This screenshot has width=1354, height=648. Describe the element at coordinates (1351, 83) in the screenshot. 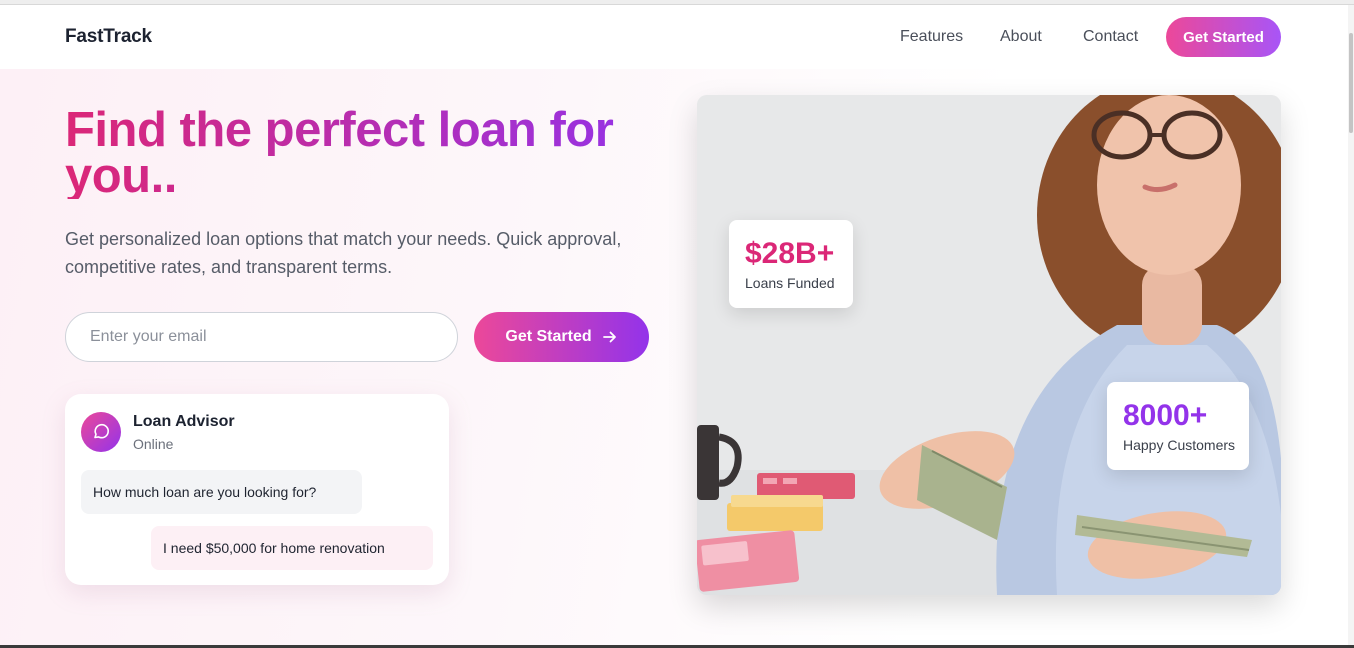

I see `scrollbar-thumb` at that location.